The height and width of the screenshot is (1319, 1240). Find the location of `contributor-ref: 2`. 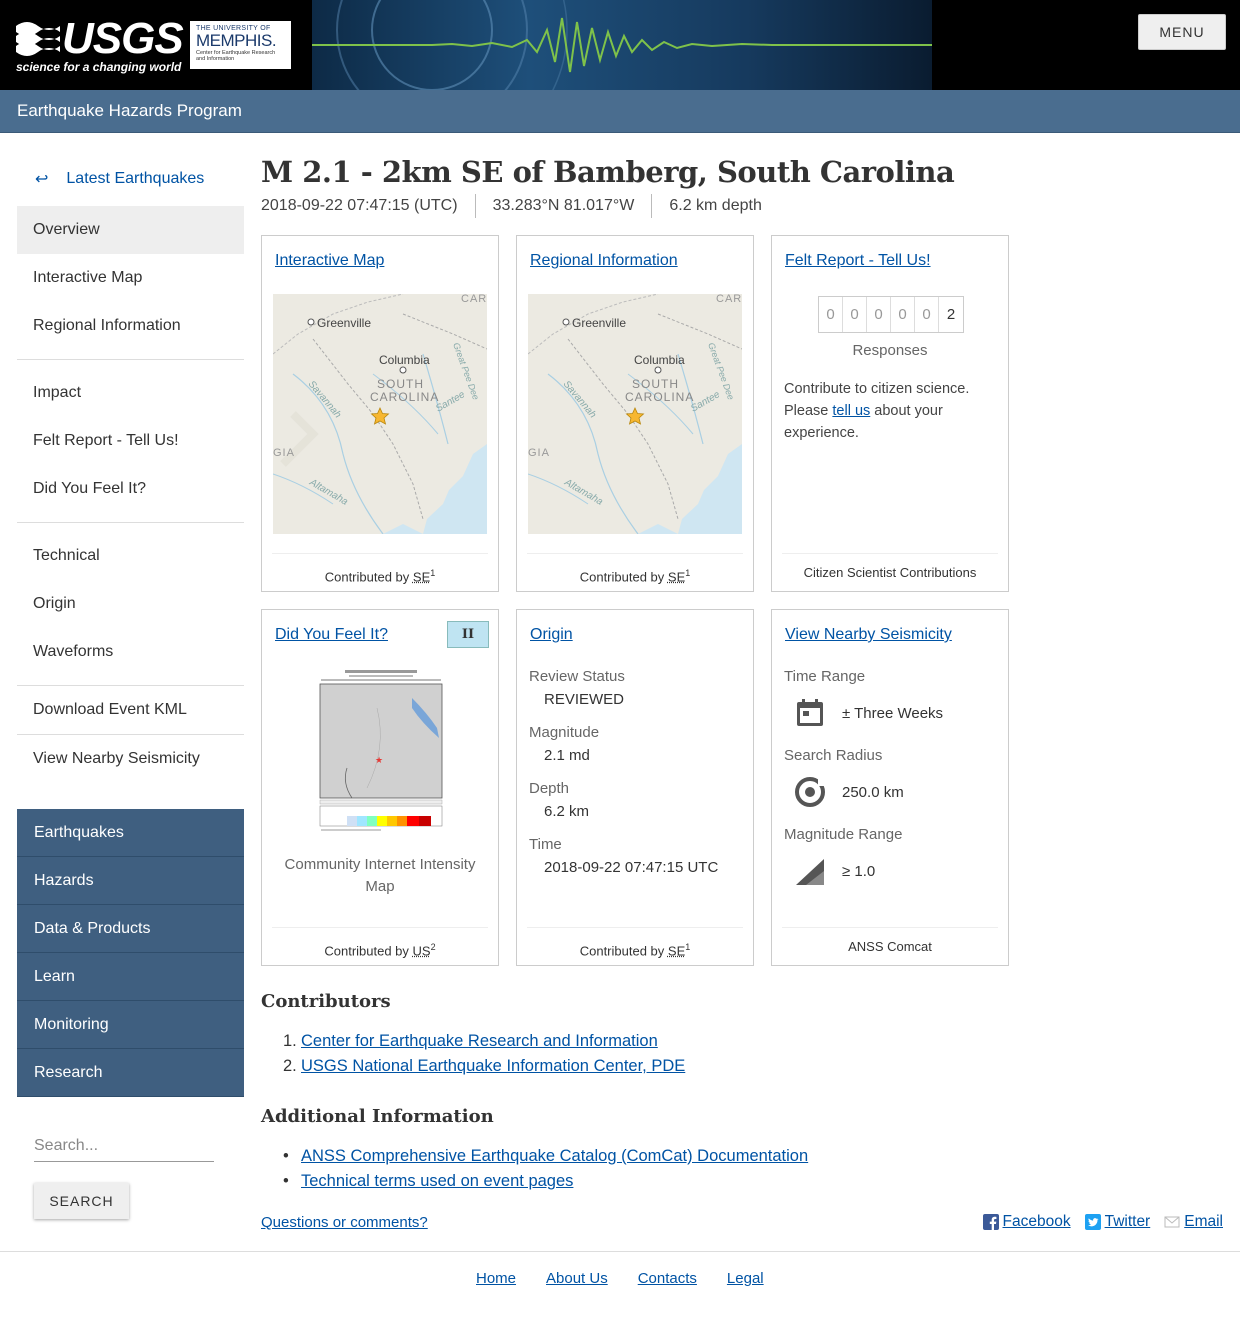

contributor-ref: 2 is located at coordinates (433, 947).